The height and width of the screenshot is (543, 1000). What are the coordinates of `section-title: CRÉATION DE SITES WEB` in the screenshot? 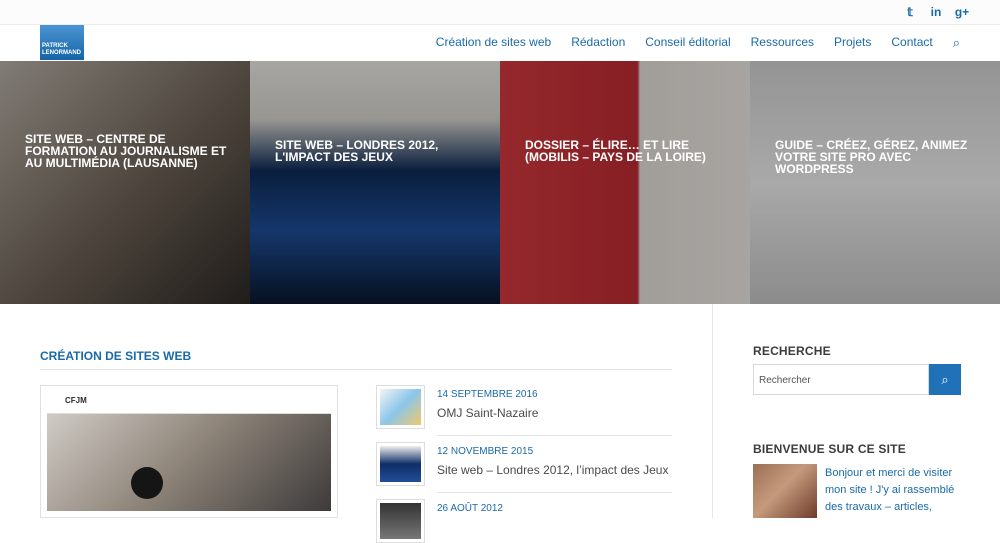 It's located at (116, 356).